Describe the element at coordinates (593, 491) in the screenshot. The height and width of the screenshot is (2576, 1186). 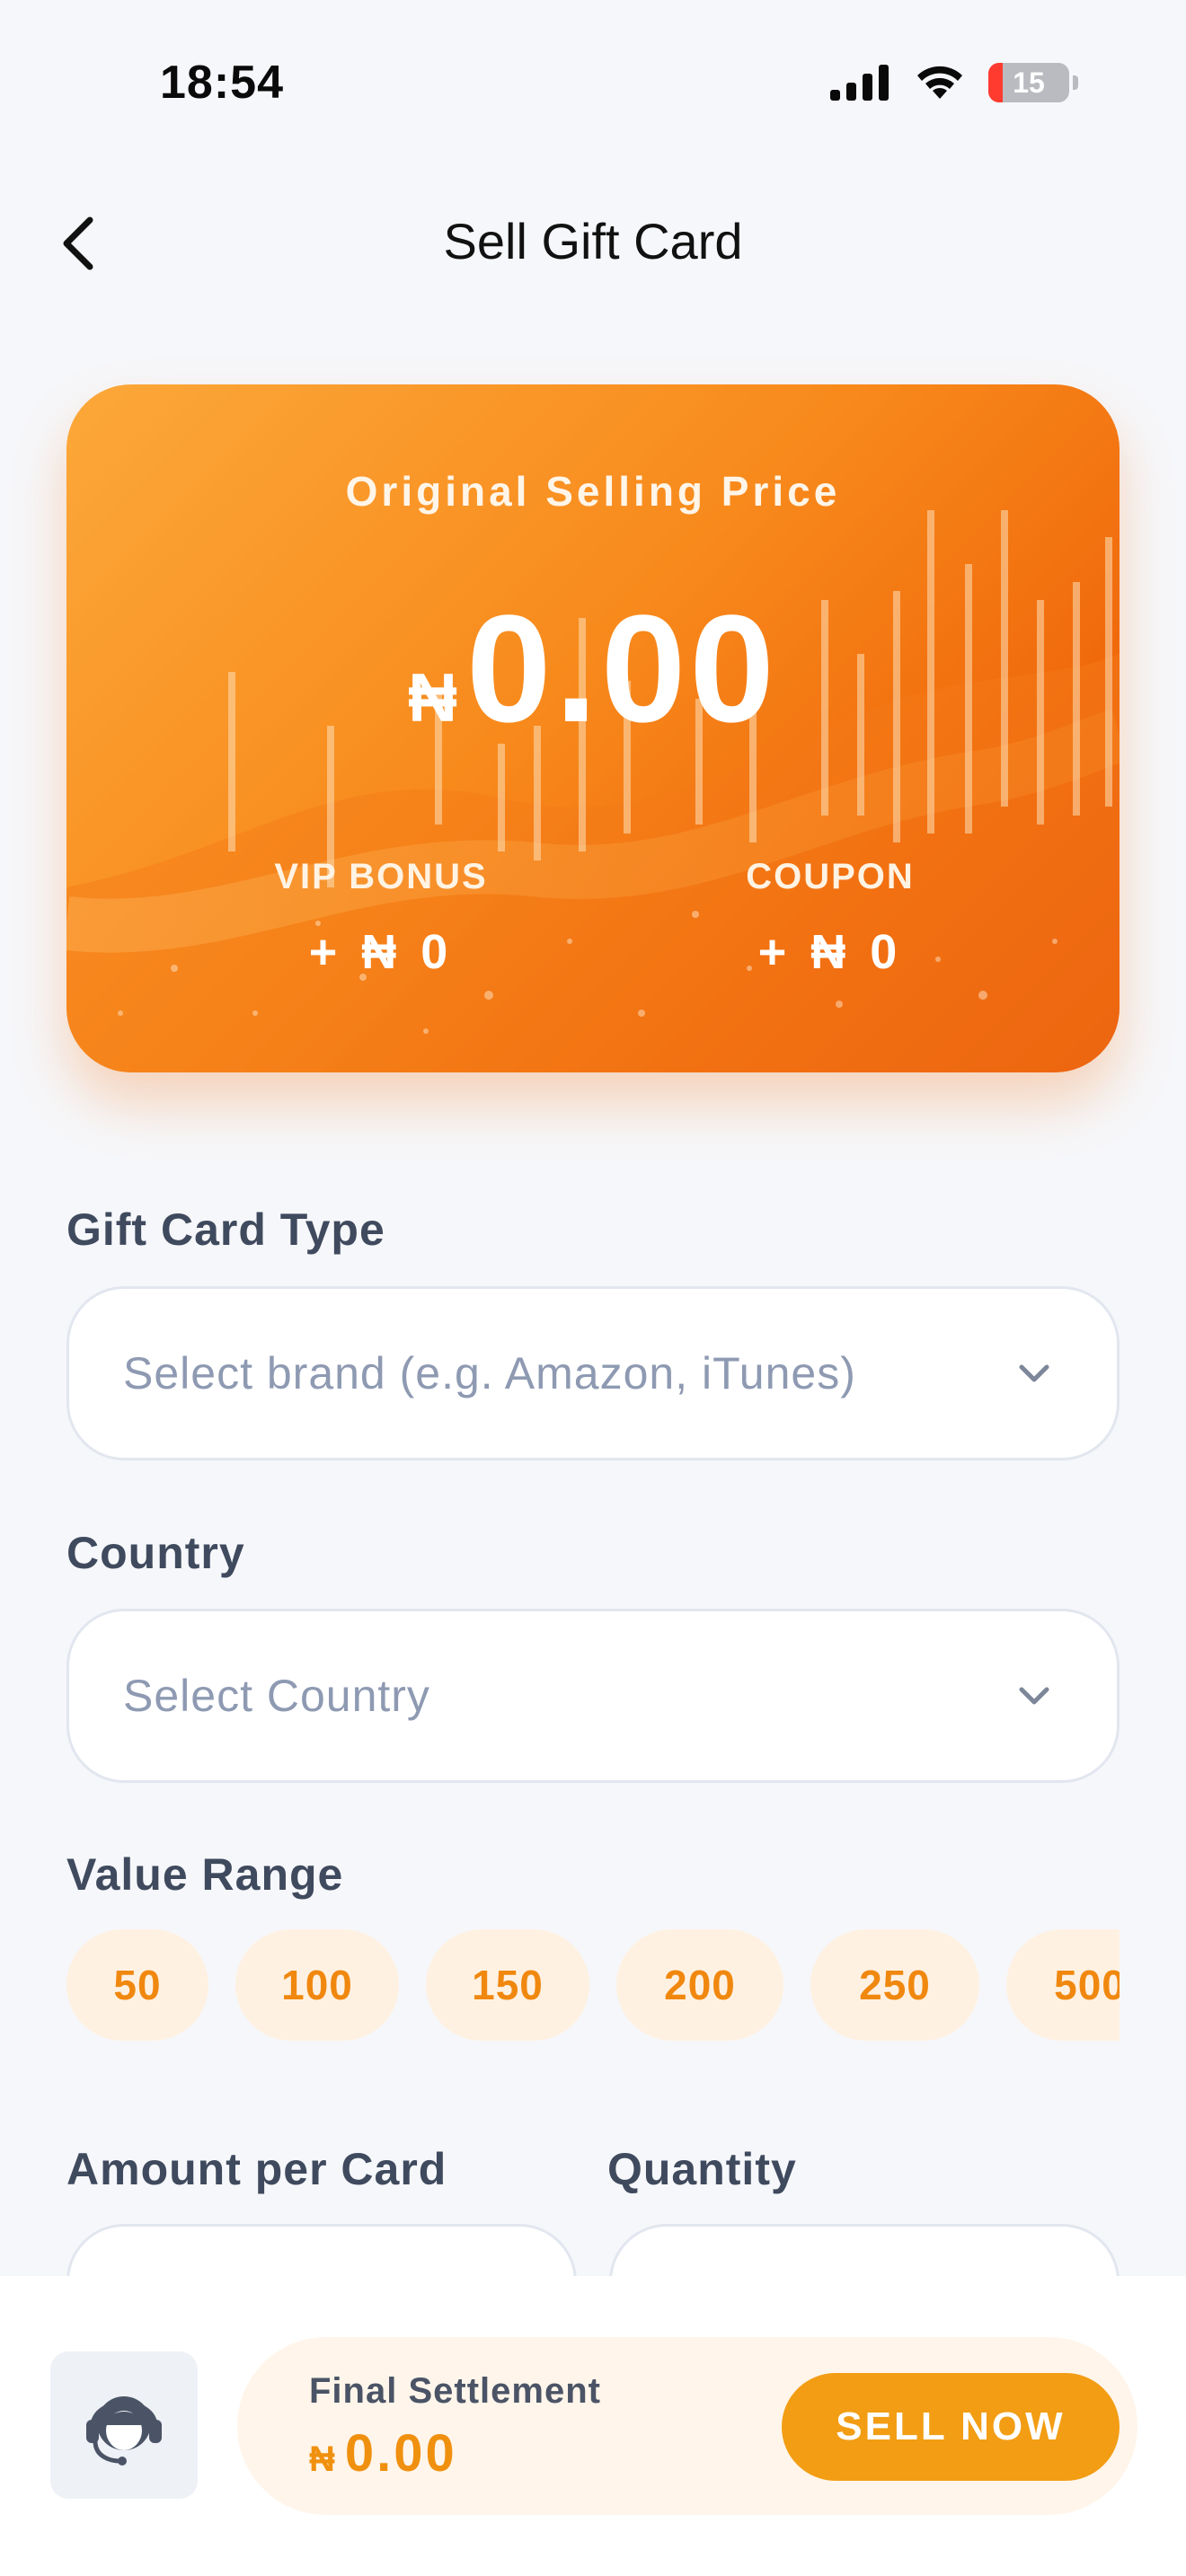
I see `original-price-label: Original Selling Price` at that location.